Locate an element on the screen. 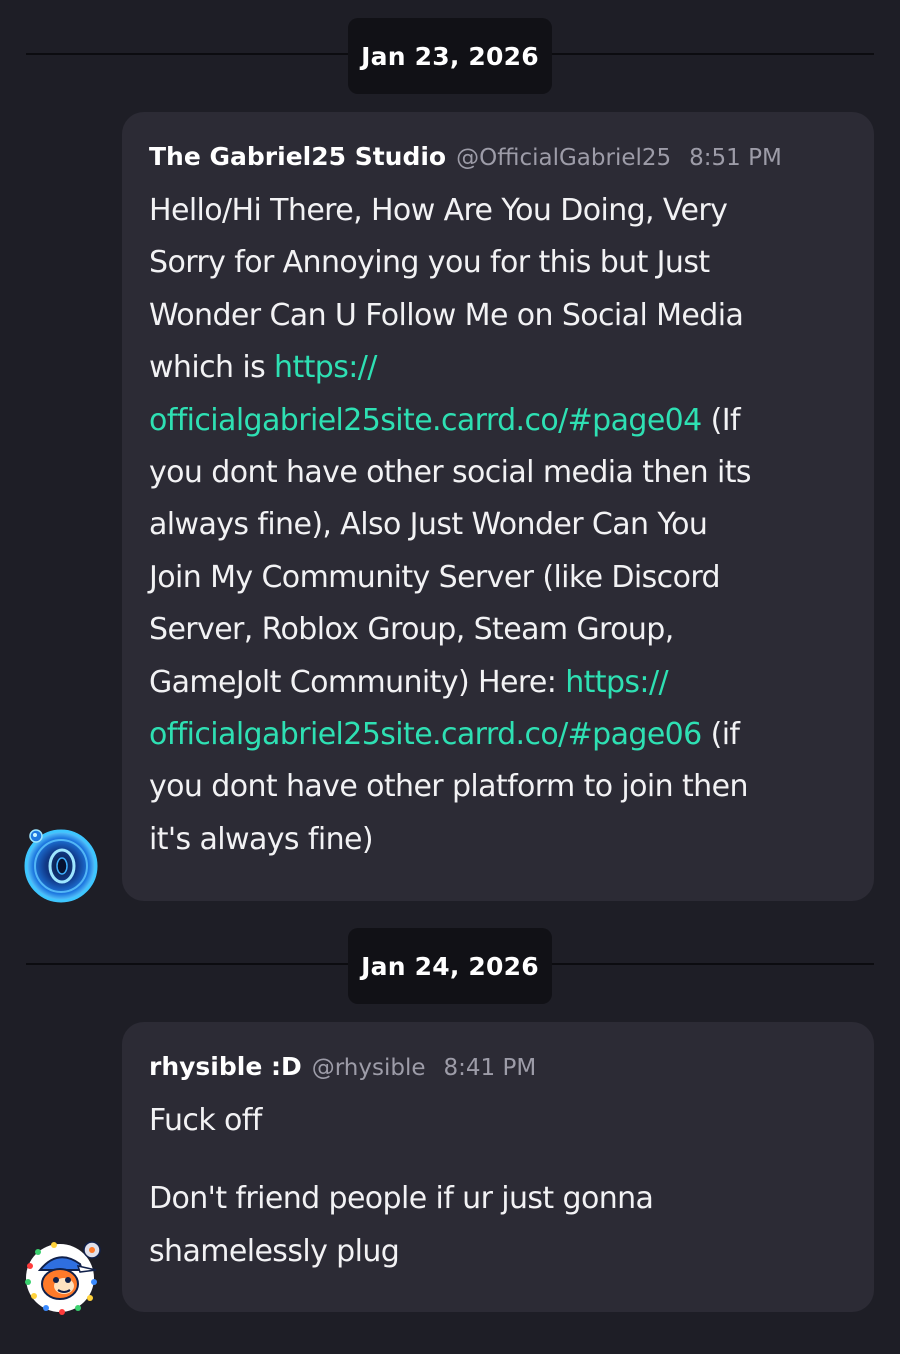 The width and height of the screenshot is (900, 1354). message-text: Hello/Hi There, How Are You Doing, Very is located at coordinates (438, 210).